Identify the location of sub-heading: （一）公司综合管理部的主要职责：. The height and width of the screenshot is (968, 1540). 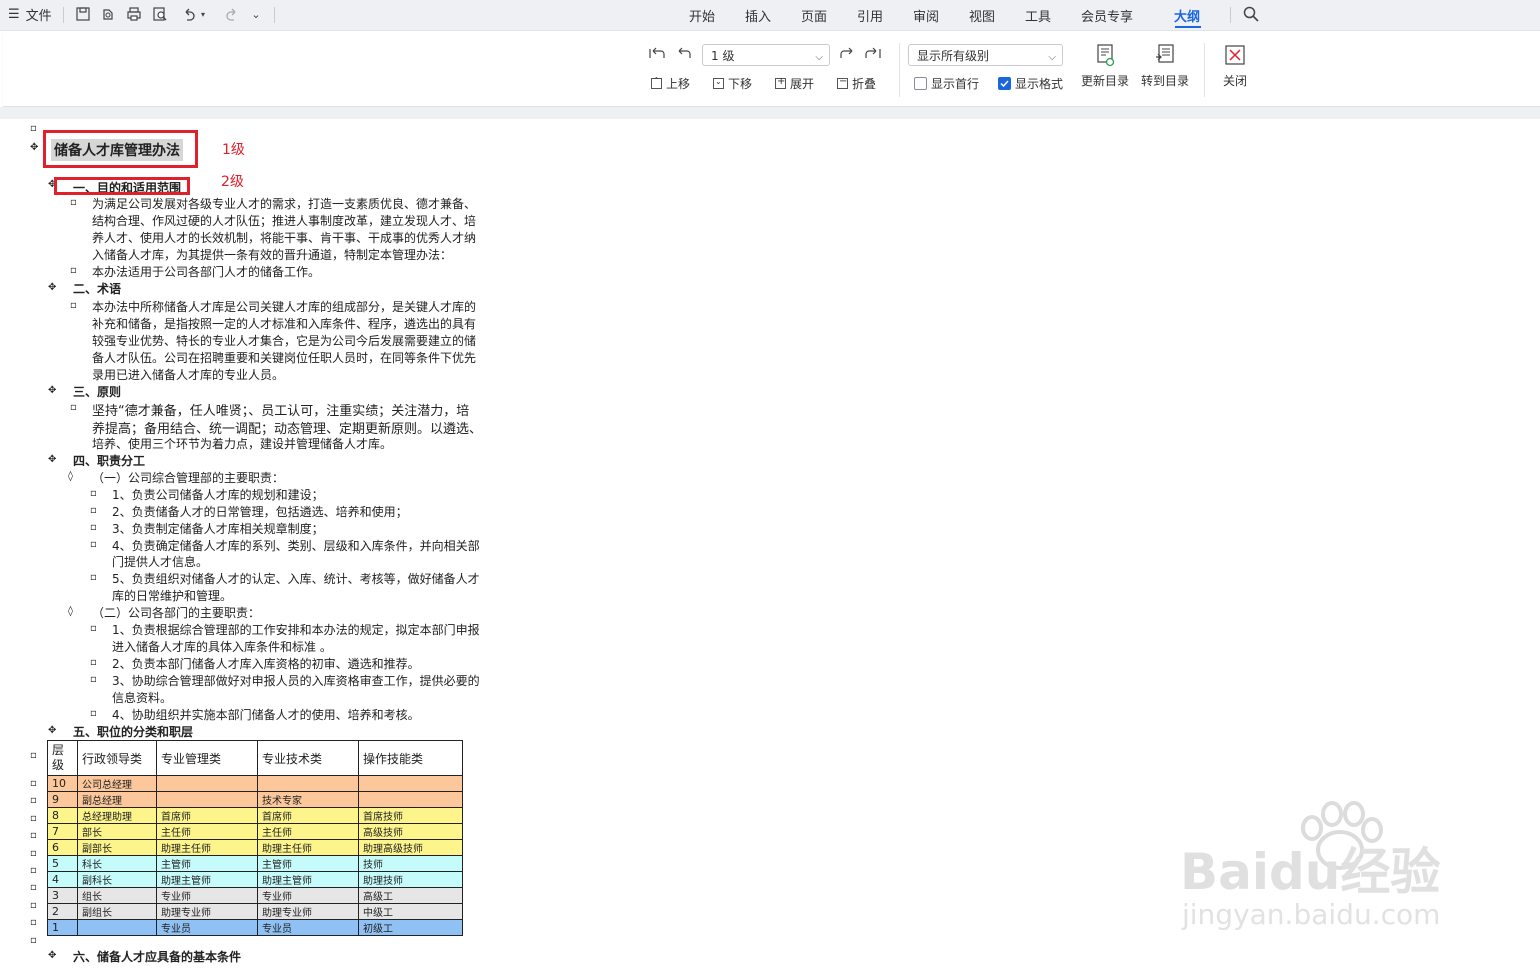
(188, 477).